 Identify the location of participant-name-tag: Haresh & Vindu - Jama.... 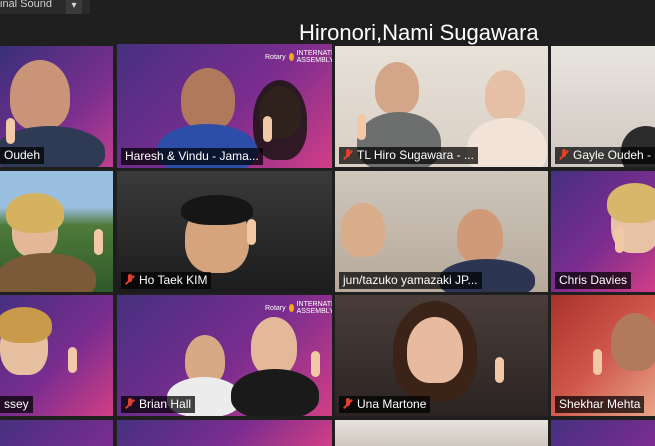
(192, 156).